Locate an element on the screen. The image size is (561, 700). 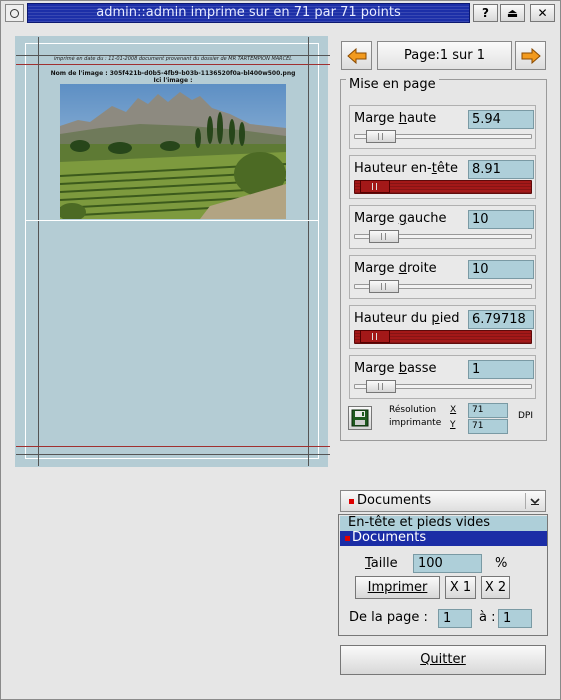
y-resolution-label: Y is located at coordinates (453, 425).